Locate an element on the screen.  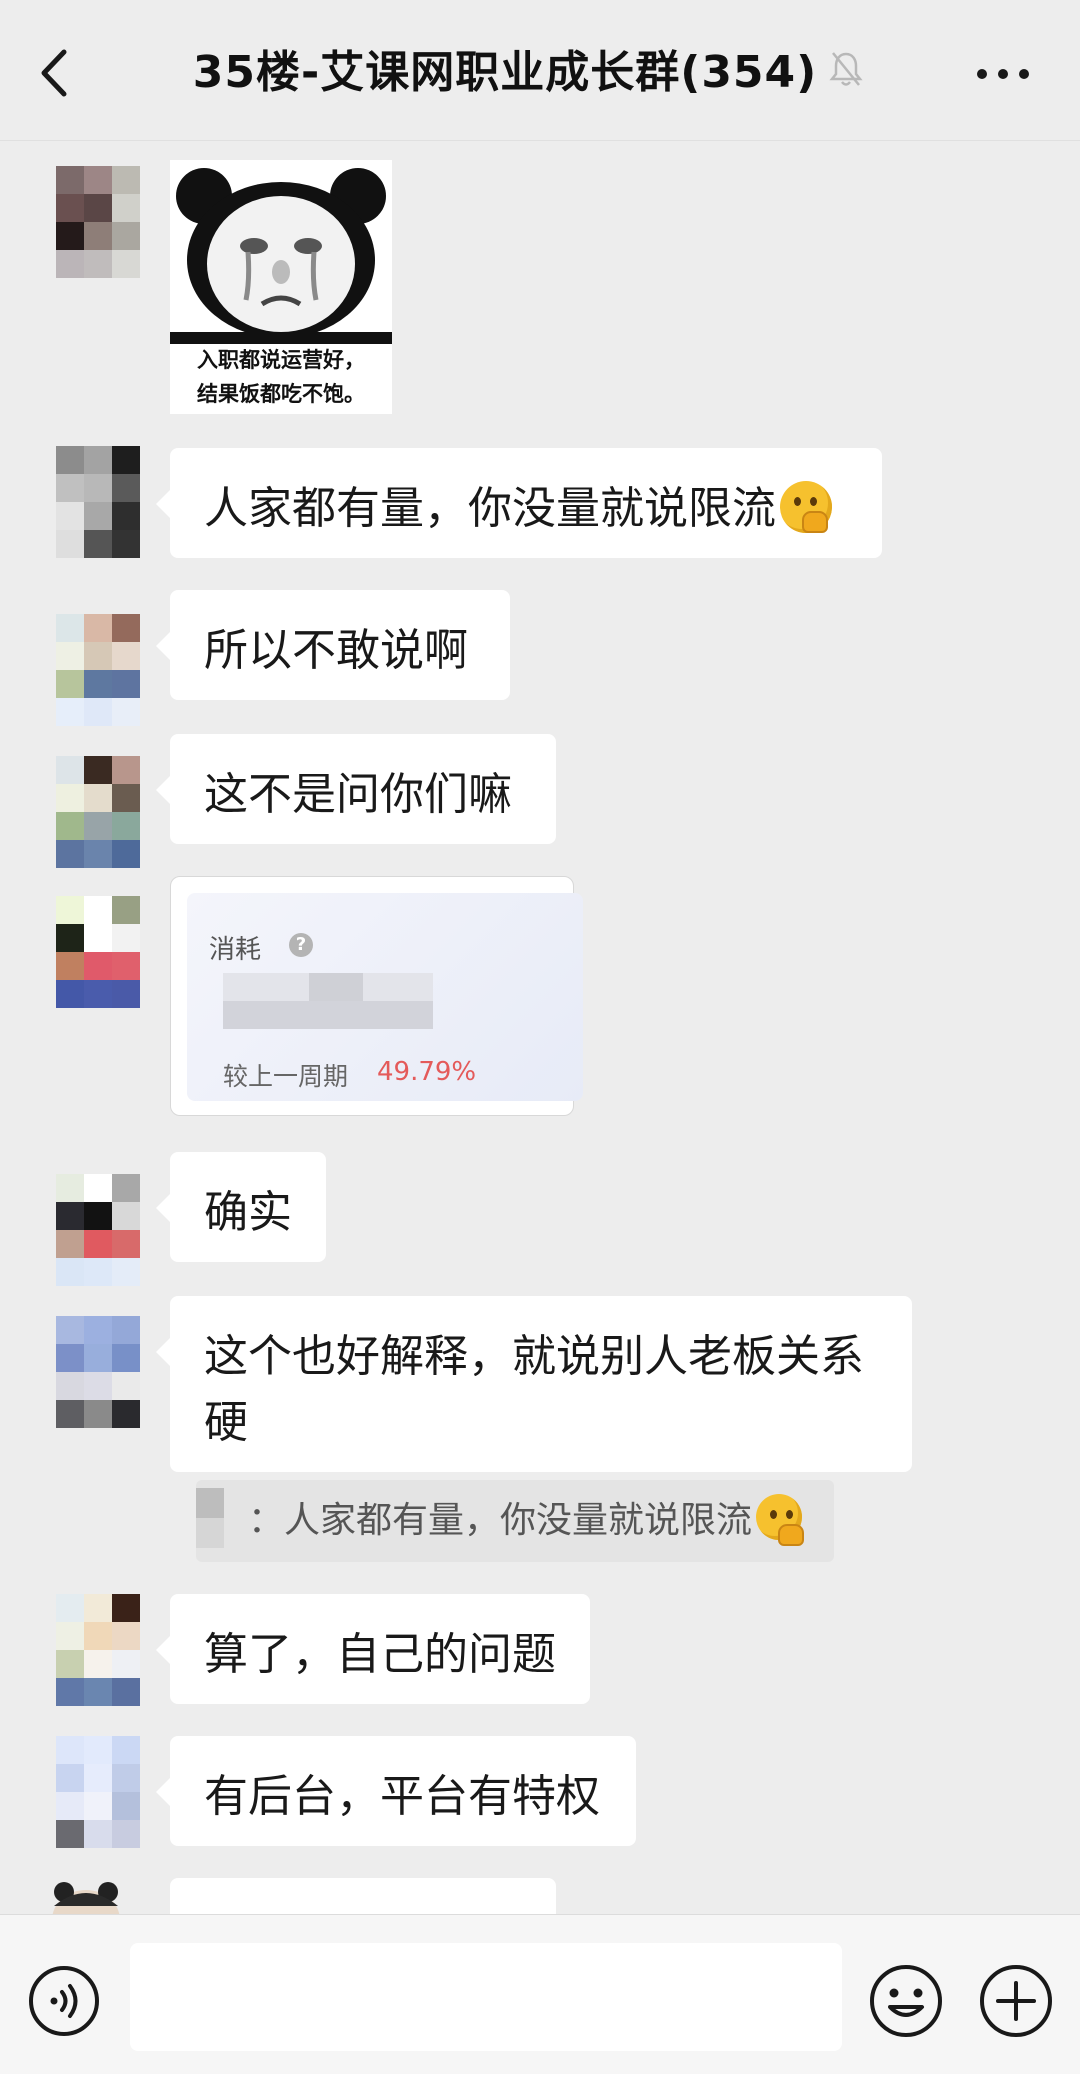
more-actions-button is located at coordinates (1016, 2001).